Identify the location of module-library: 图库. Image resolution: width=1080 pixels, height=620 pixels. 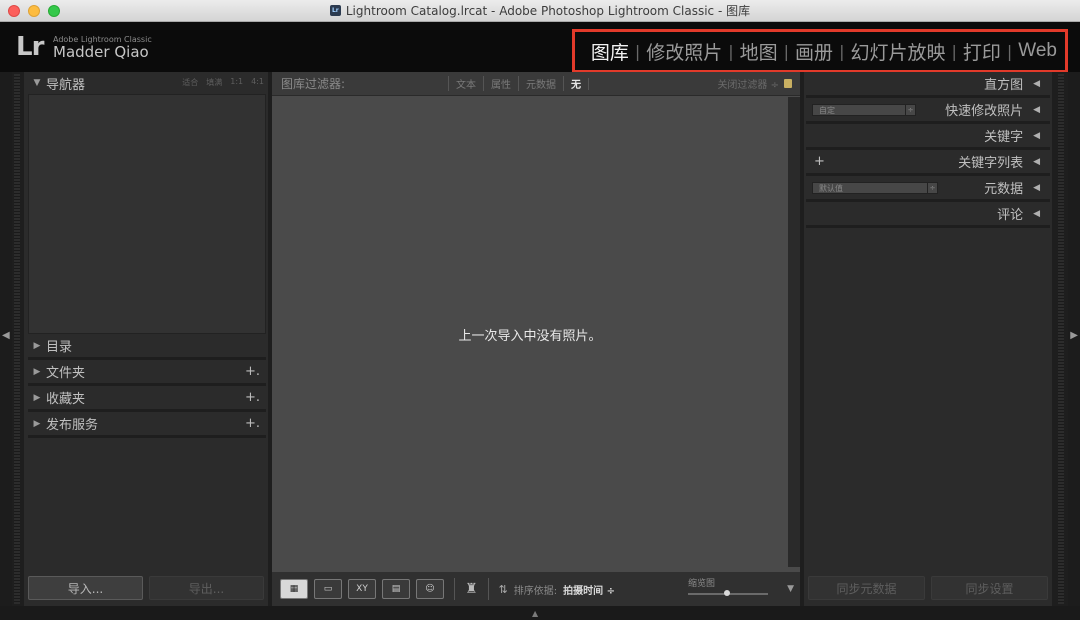
(610, 51).